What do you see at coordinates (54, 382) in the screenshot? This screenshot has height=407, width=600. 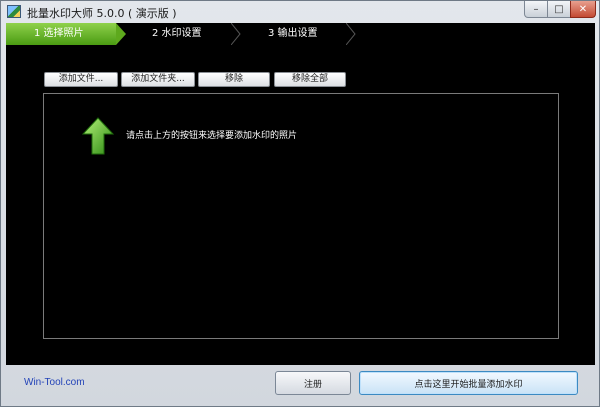 I see `website-link: Win-Tool.com` at bounding box center [54, 382].